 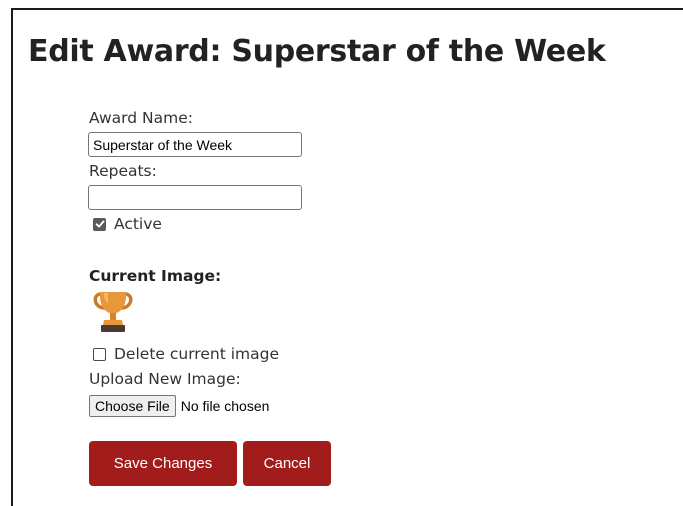 I want to click on active-checkbox, so click(x=99, y=224).